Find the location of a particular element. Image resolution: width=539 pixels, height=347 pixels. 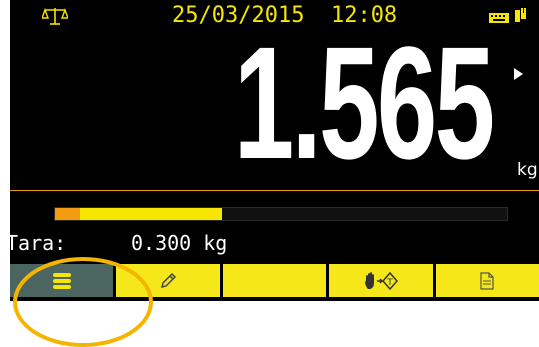

document-icon is located at coordinates (487, 280).